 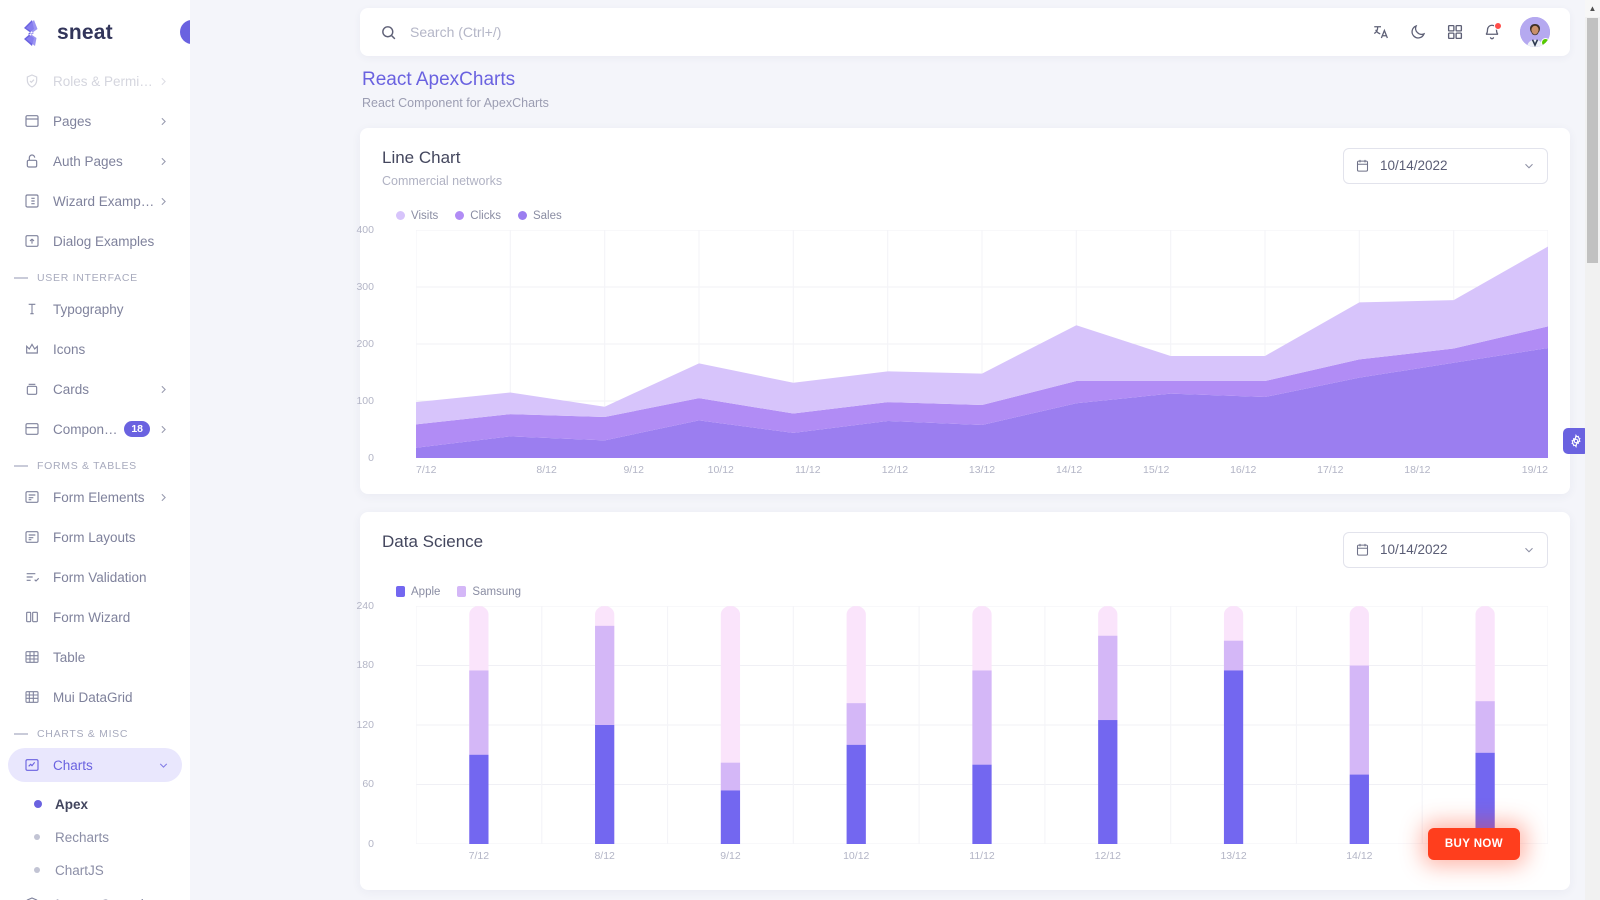 I want to click on shield-icon, so click(x=32, y=897).